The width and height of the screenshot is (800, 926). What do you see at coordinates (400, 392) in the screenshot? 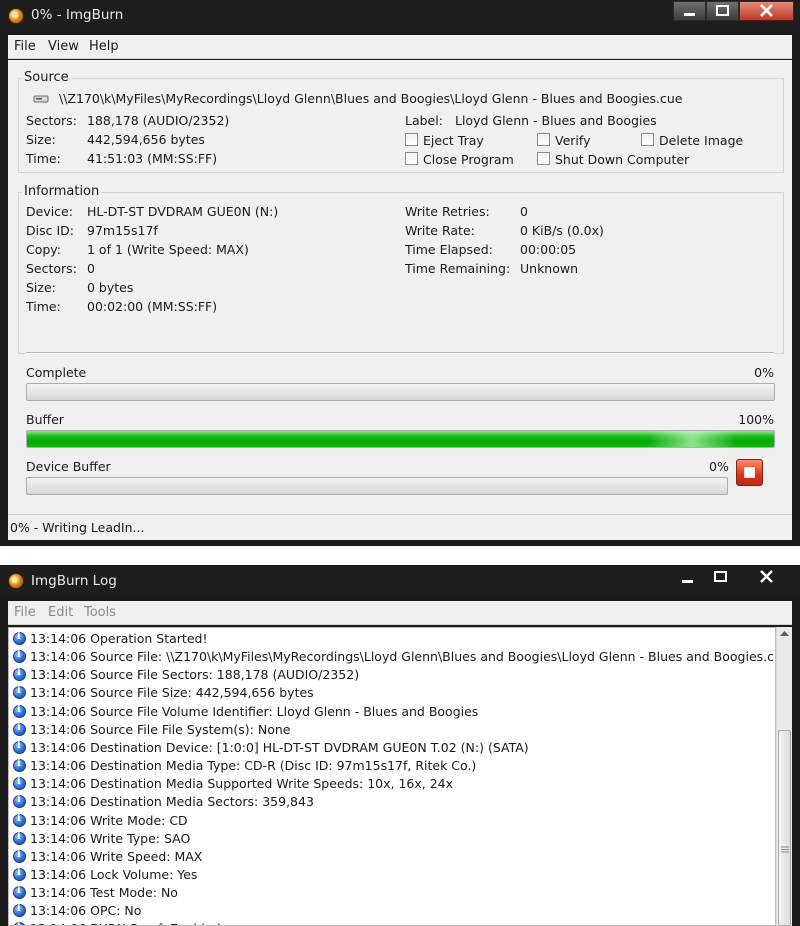
I see `complete-progress-bar` at bounding box center [400, 392].